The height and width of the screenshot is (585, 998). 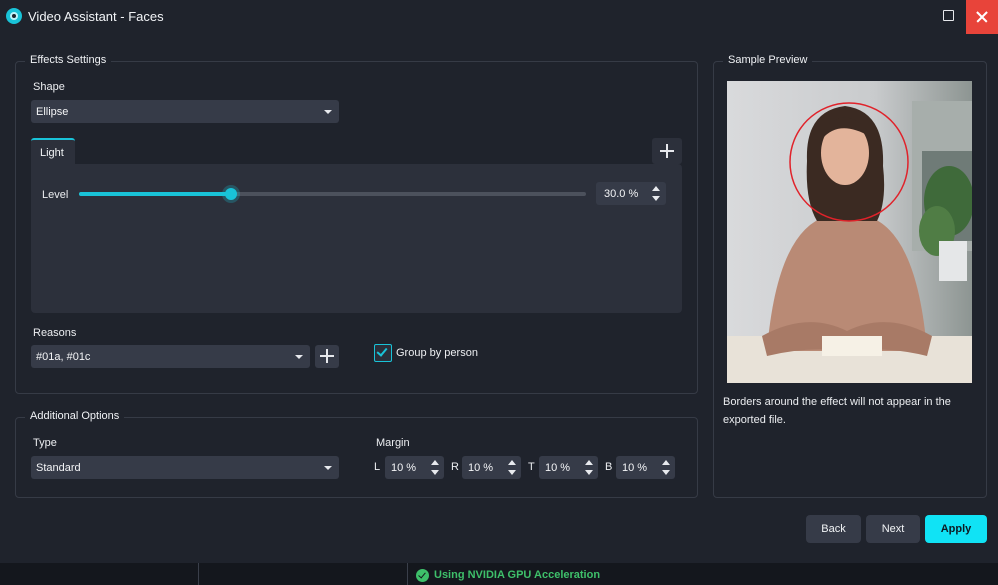 What do you see at coordinates (377, 467) in the screenshot?
I see `margin-left-label: L` at bounding box center [377, 467].